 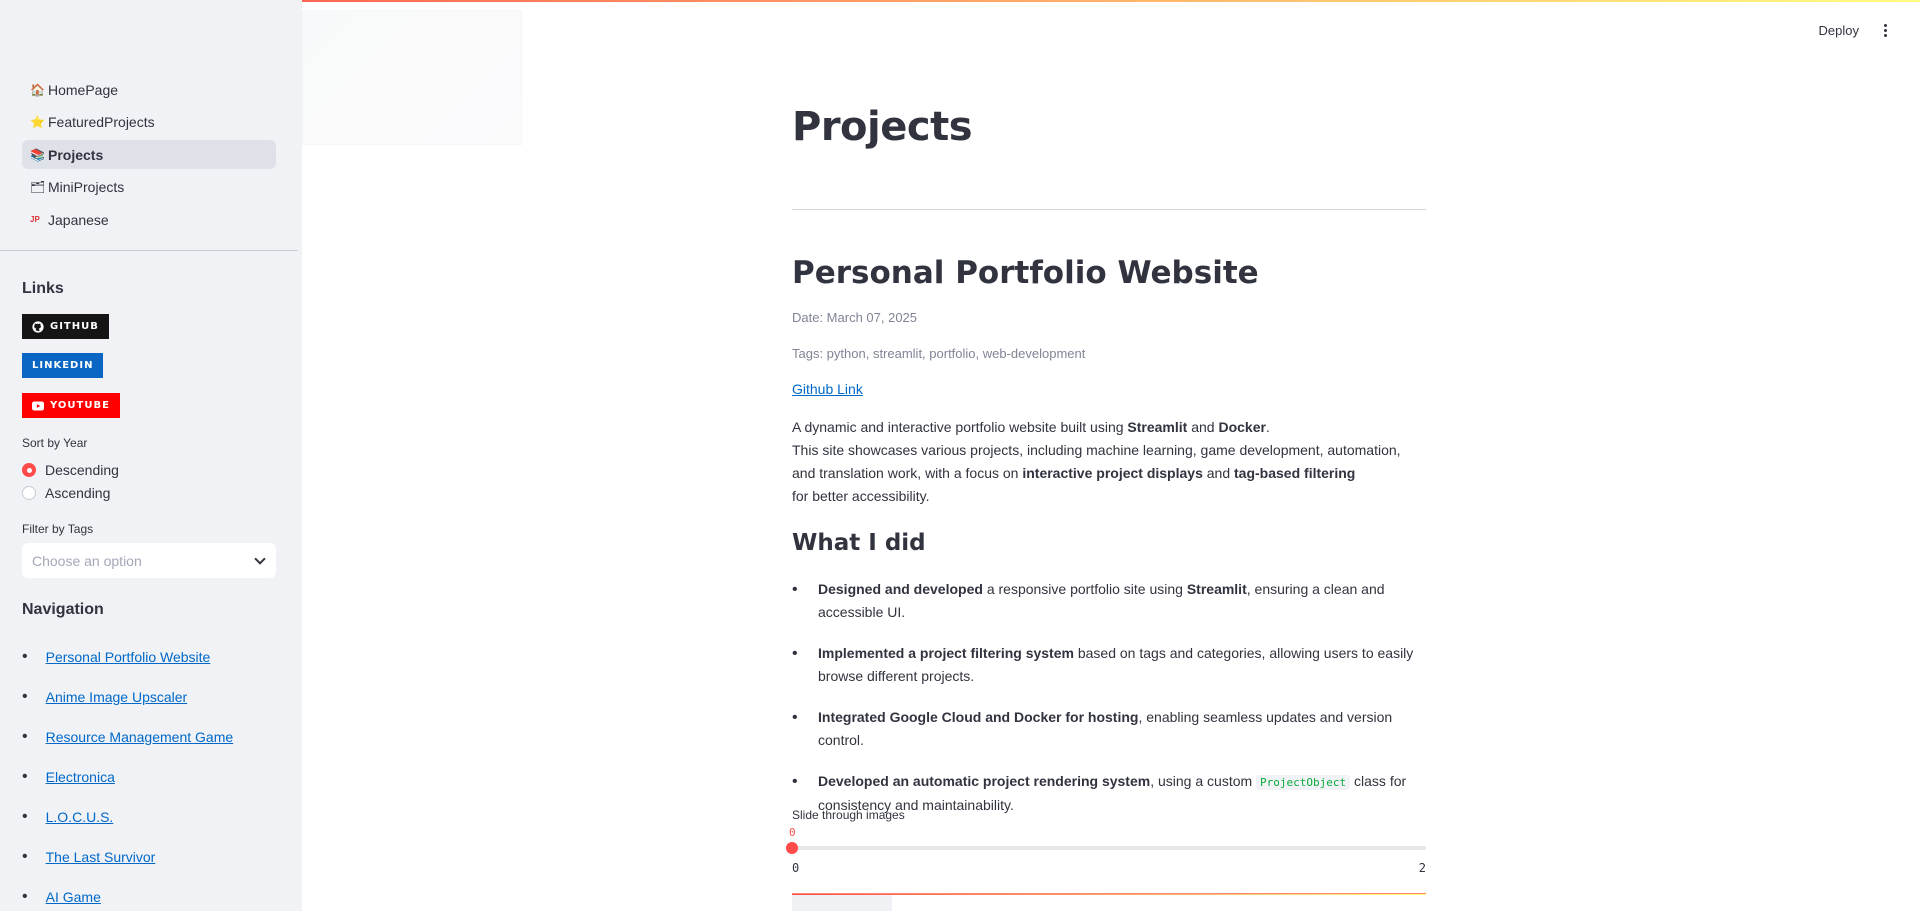 I want to click on section-heading: What I did, so click(x=859, y=543).